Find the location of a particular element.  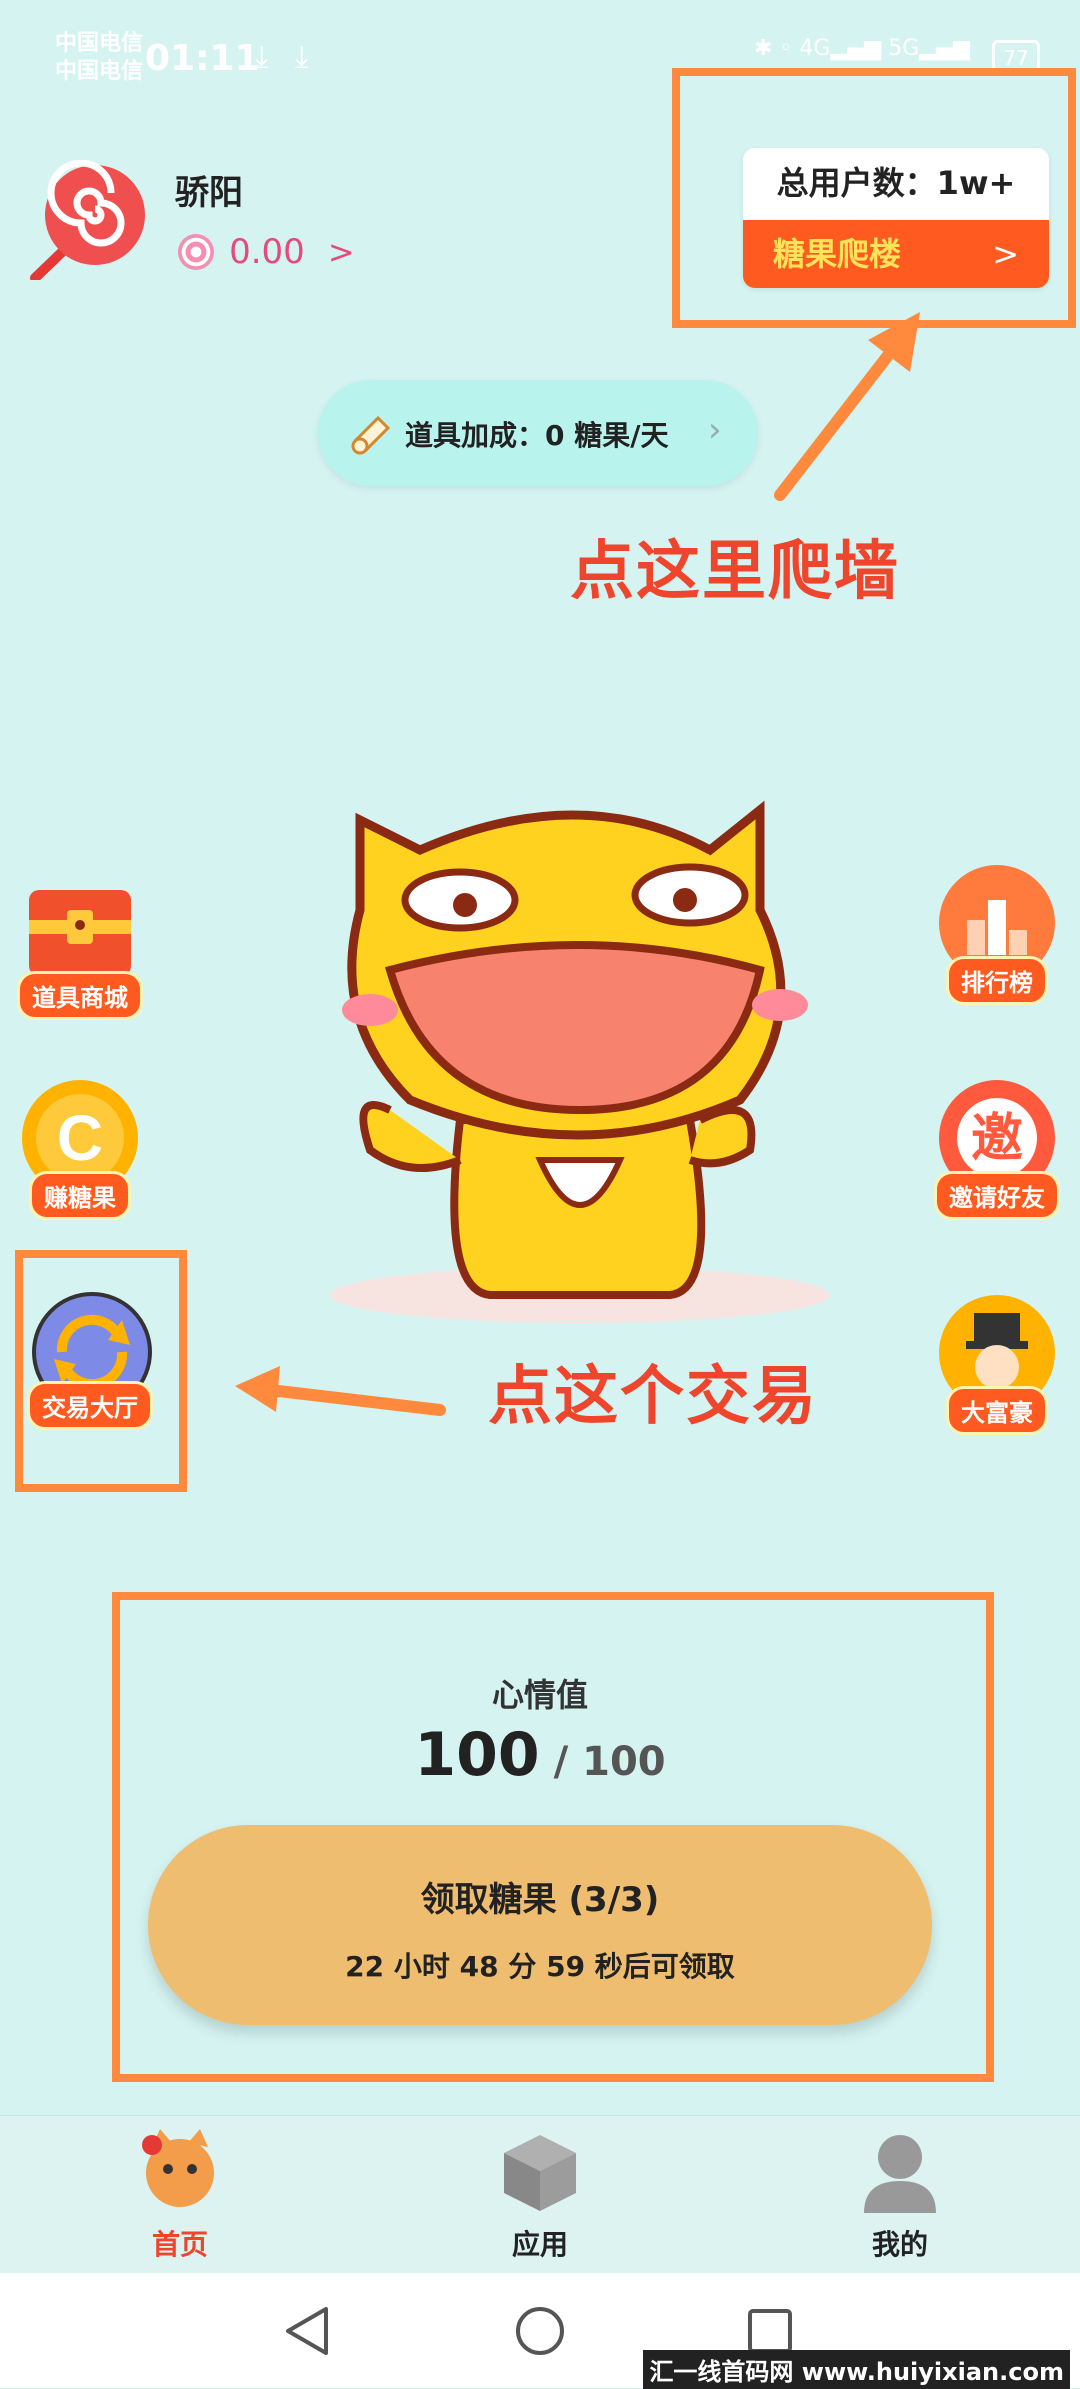

nav-me: 我的 is located at coordinates (900, 2193).